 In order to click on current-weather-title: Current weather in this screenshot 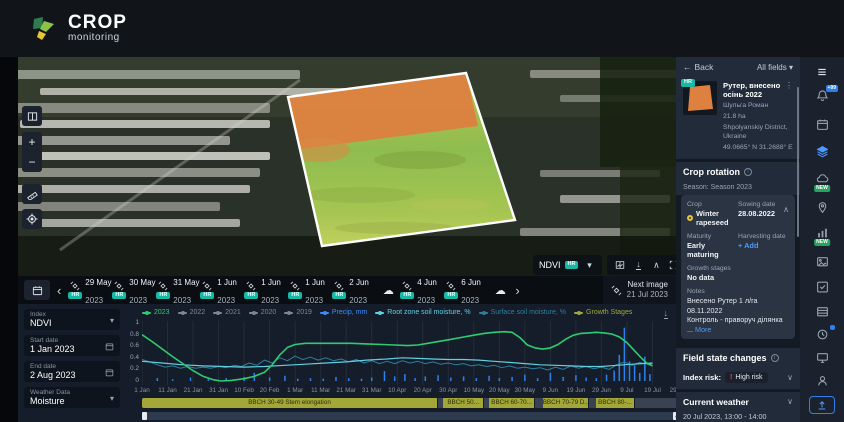, I will do `click(716, 402)`.